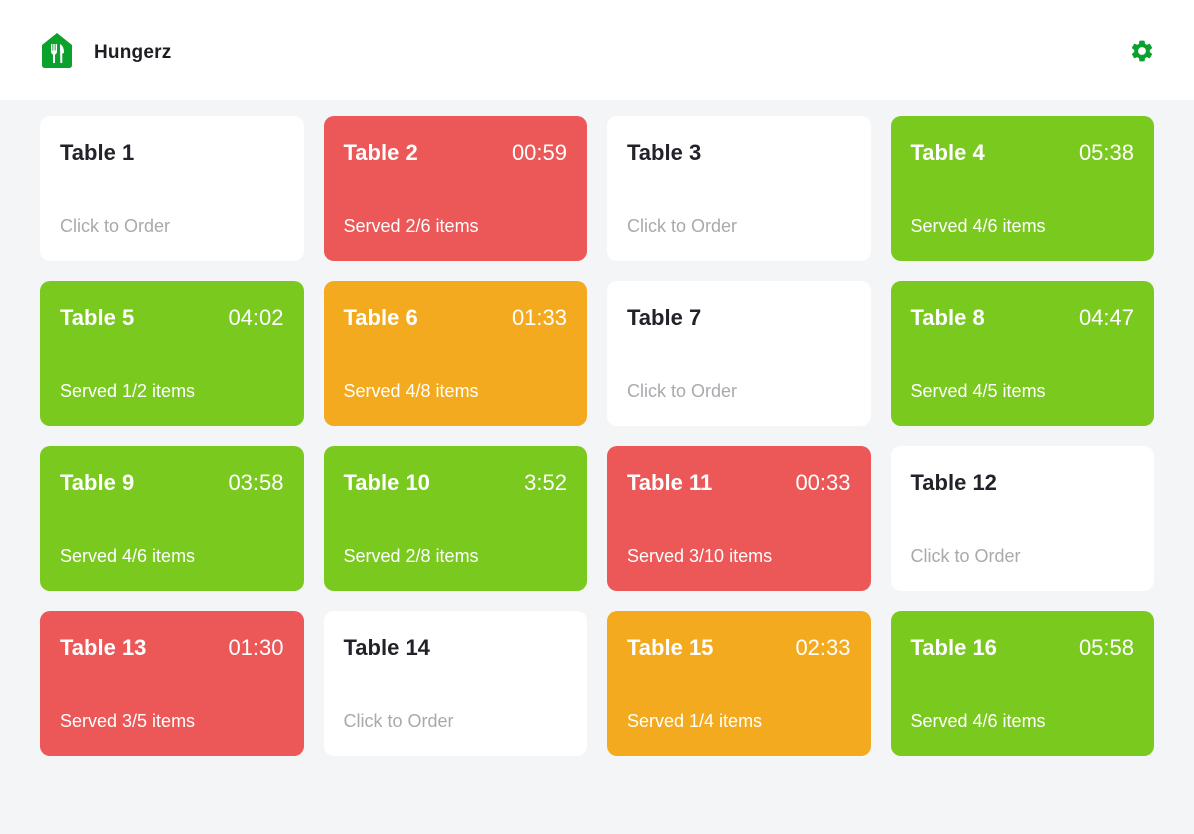  Describe the element at coordinates (380, 152) in the screenshot. I see `table-name: Table 2` at that location.